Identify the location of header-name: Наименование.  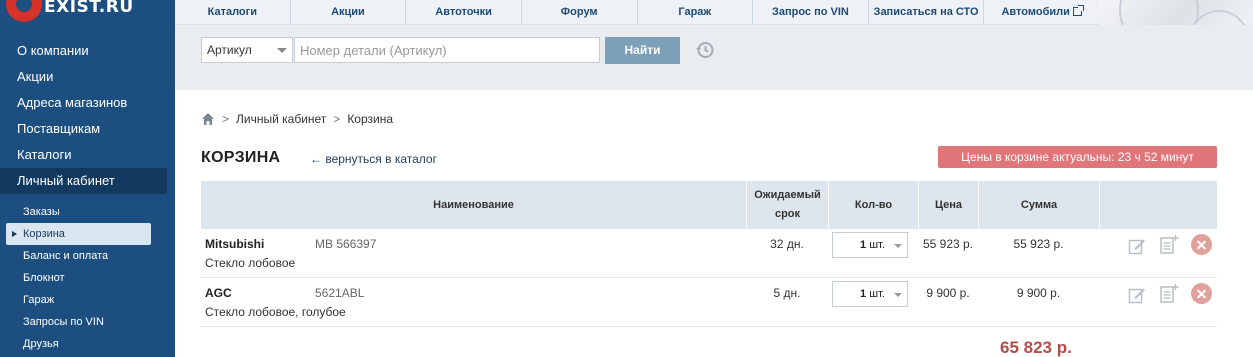
(473, 204).